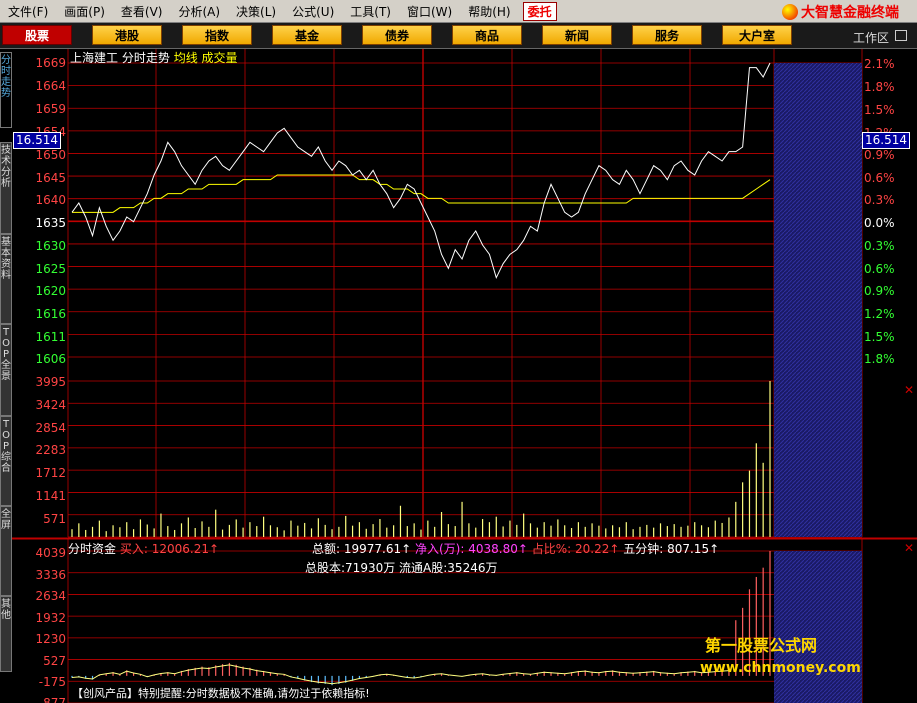 Image resolution: width=917 pixels, height=703 pixels. I want to click on volume-label: 成交量, so click(219, 58).